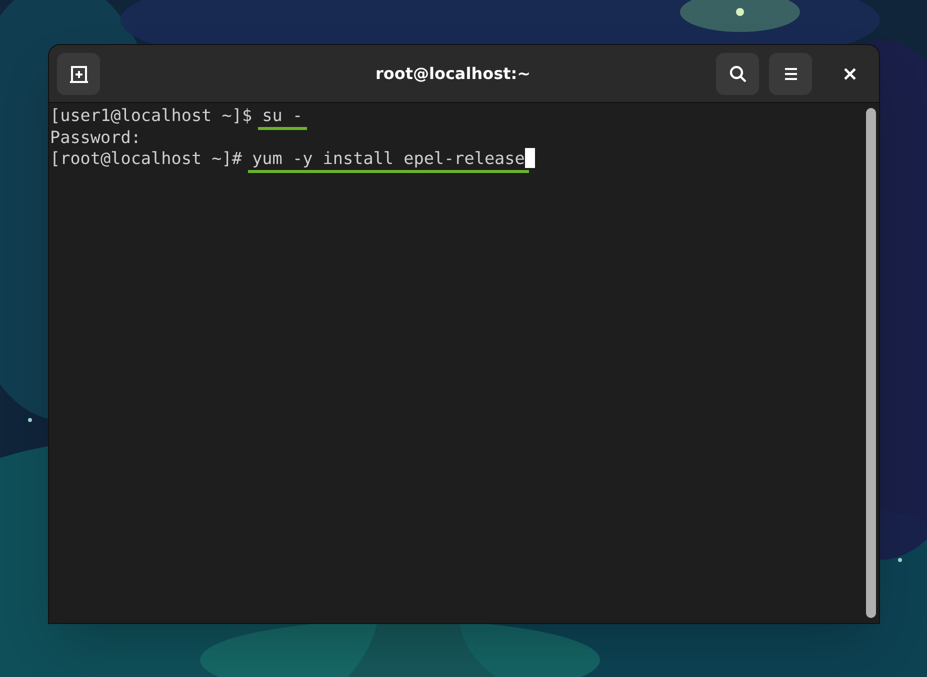  I want to click on search-button, so click(737, 73).